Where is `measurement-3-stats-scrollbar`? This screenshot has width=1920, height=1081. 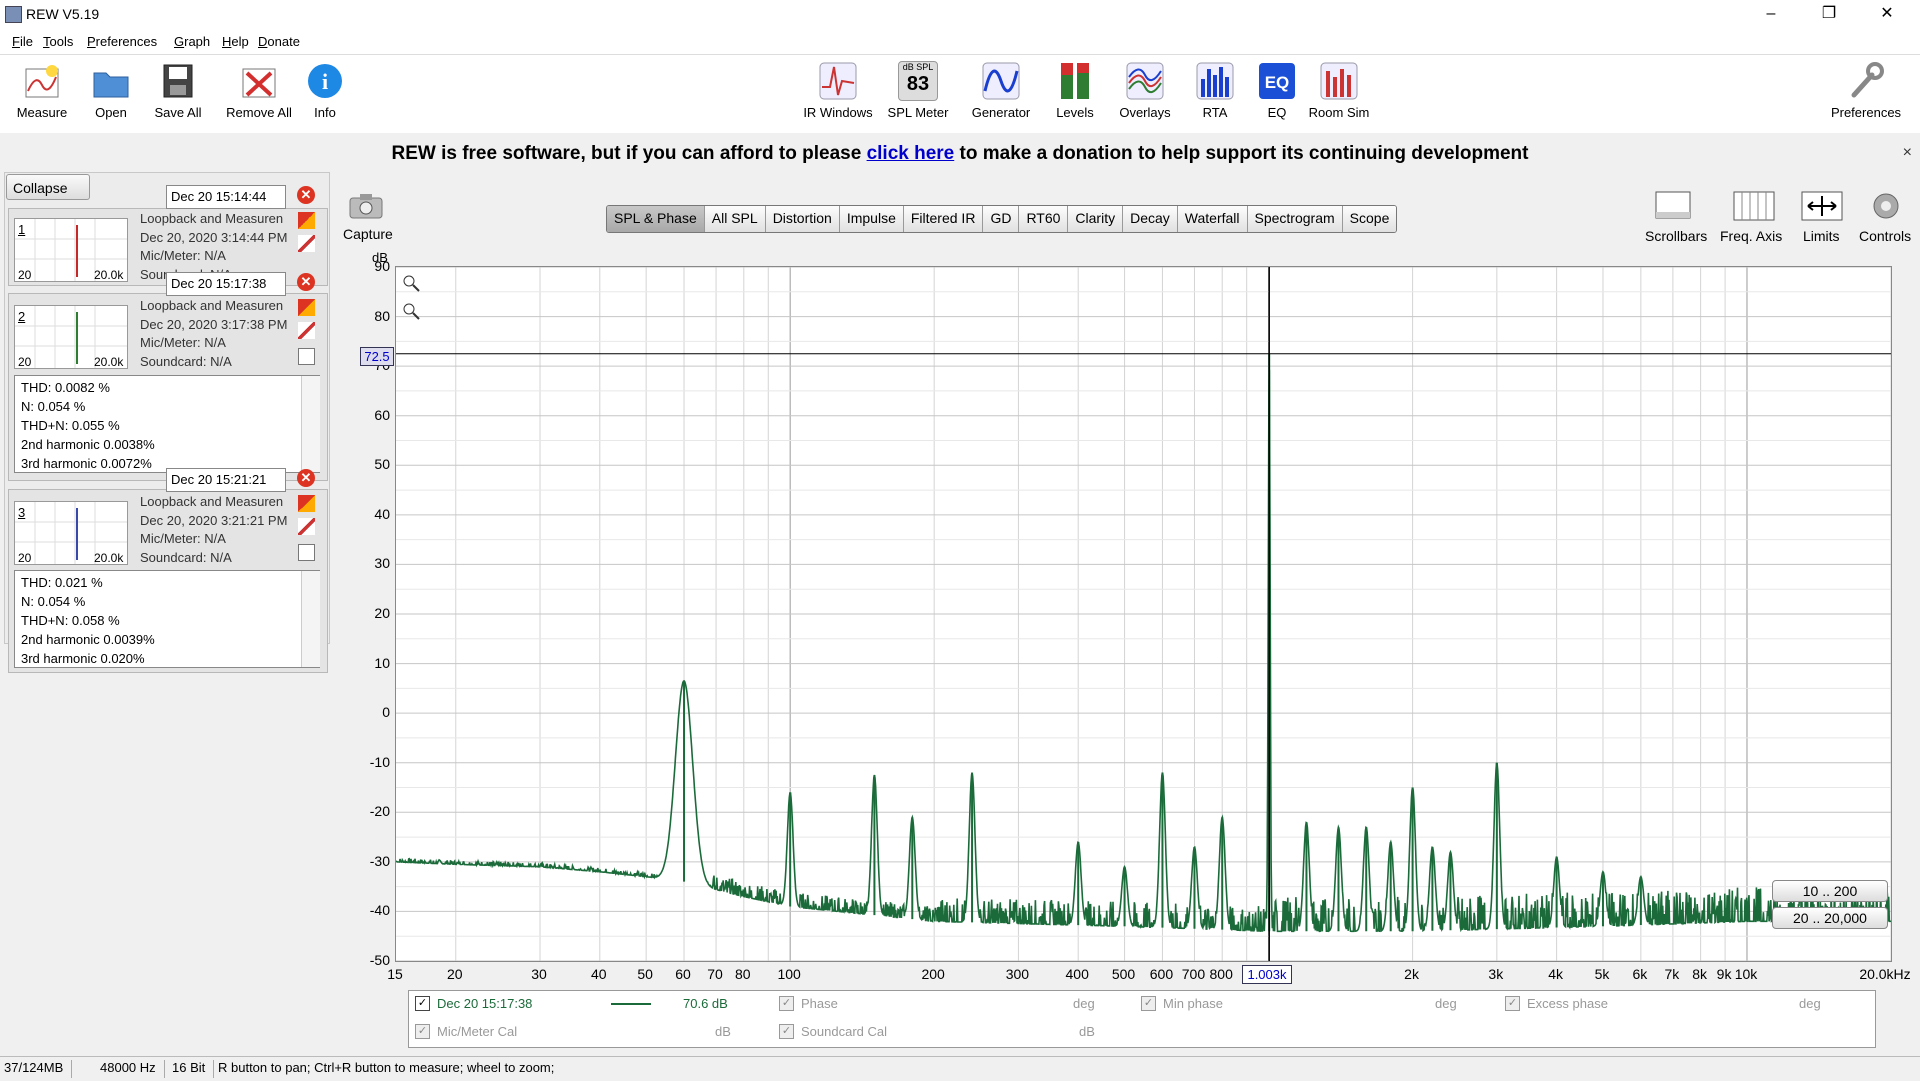
measurement-3-stats-scrollbar is located at coordinates (310, 619).